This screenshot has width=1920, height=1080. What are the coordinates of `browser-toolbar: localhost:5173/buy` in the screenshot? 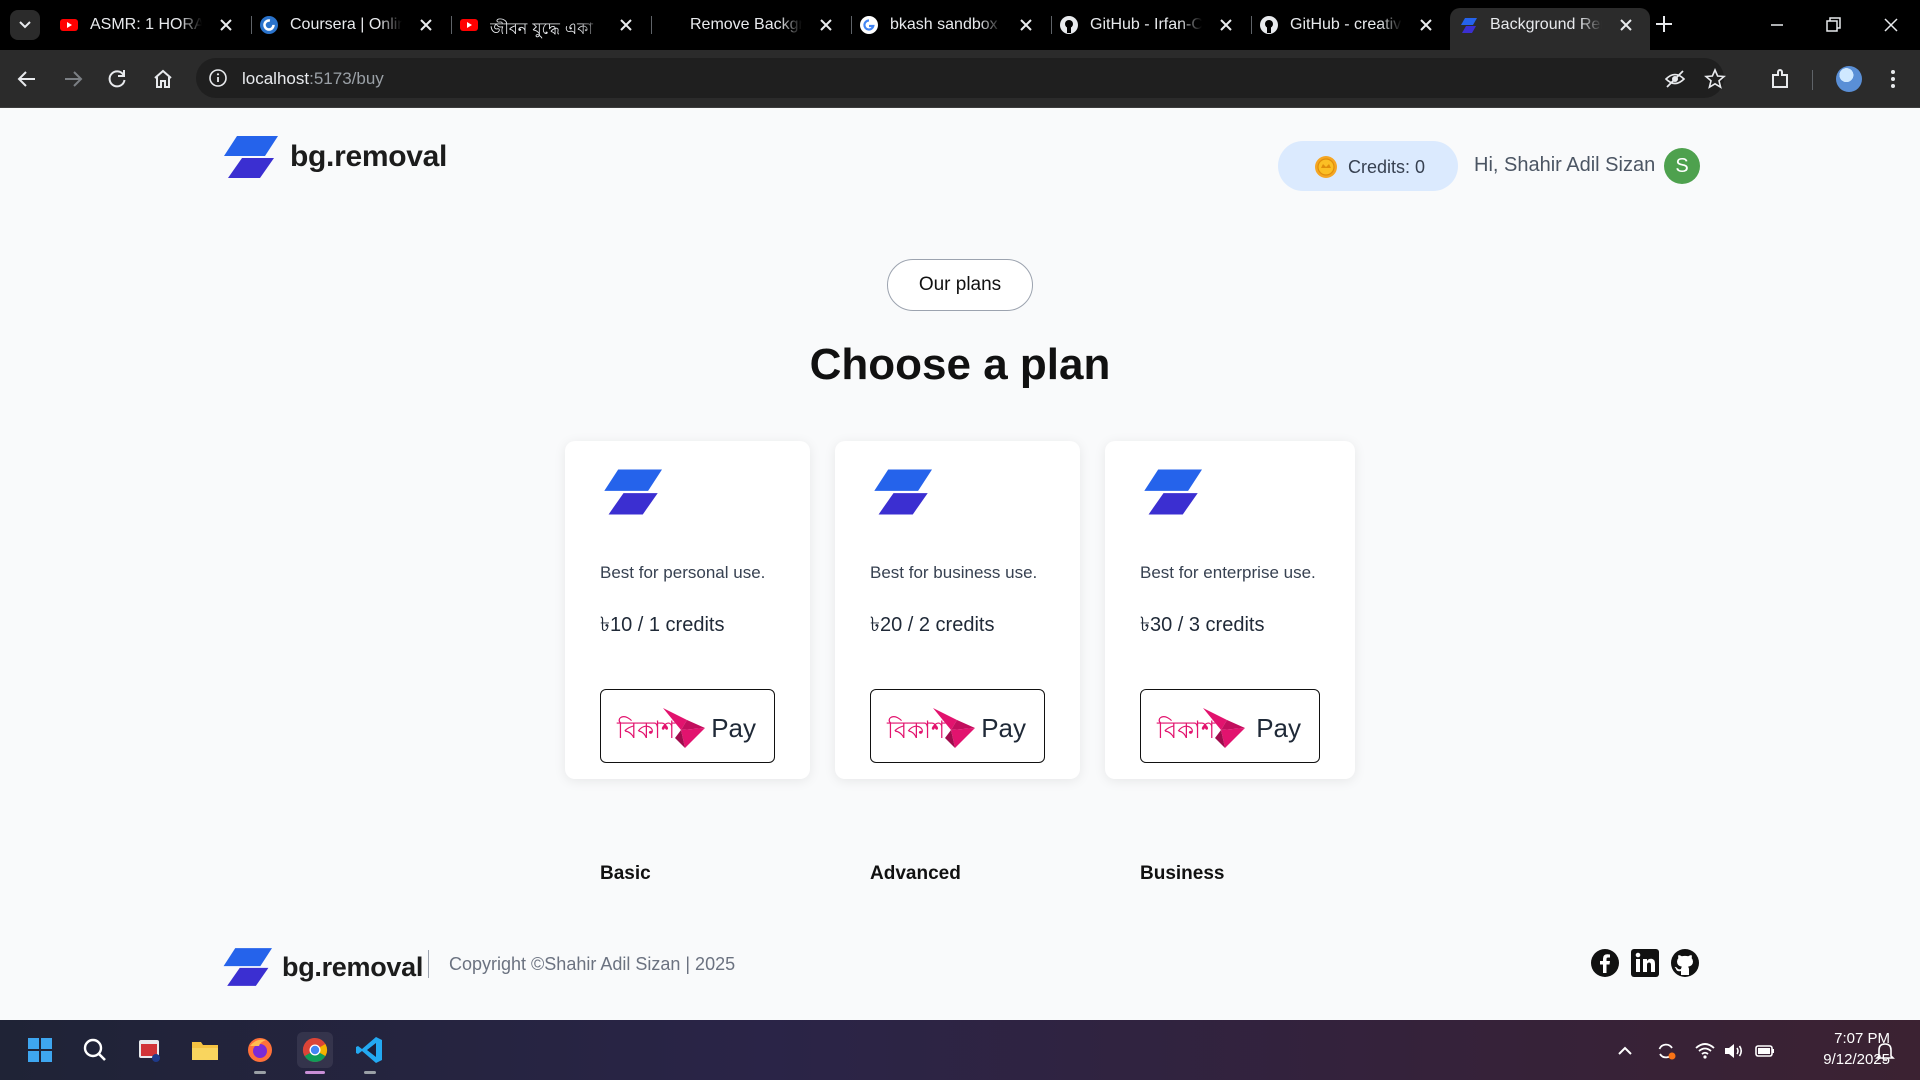 It's located at (960, 79).